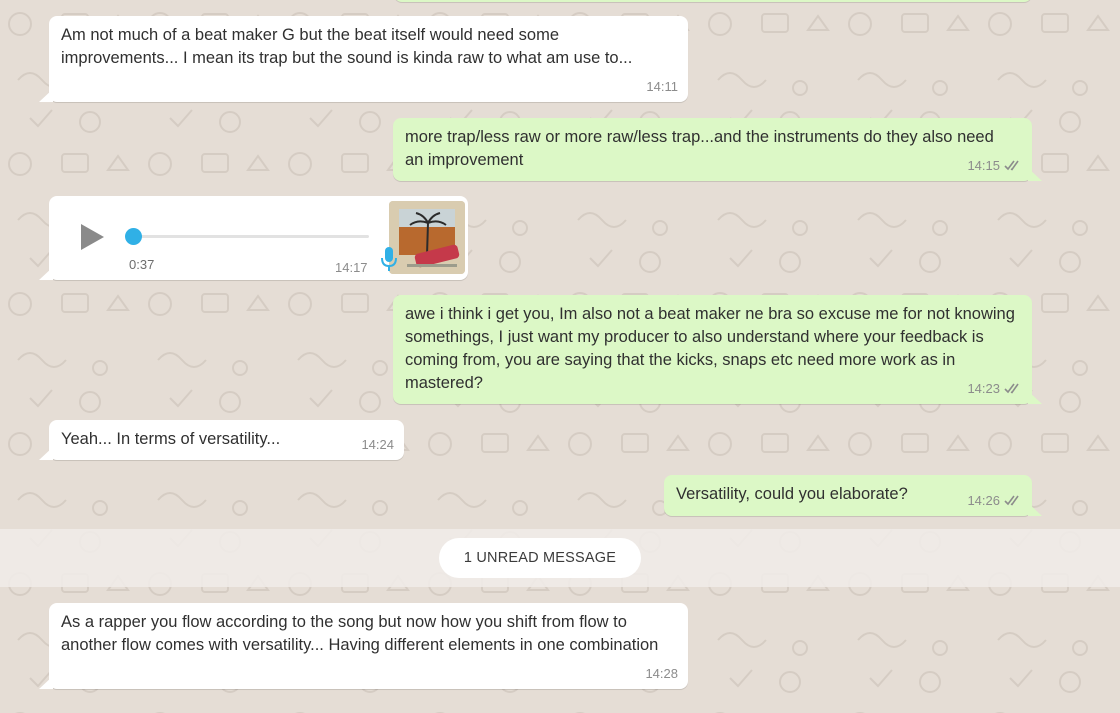 The height and width of the screenshot is (713, 1120). I want to click on voice-progress-track, so click(250, 236).